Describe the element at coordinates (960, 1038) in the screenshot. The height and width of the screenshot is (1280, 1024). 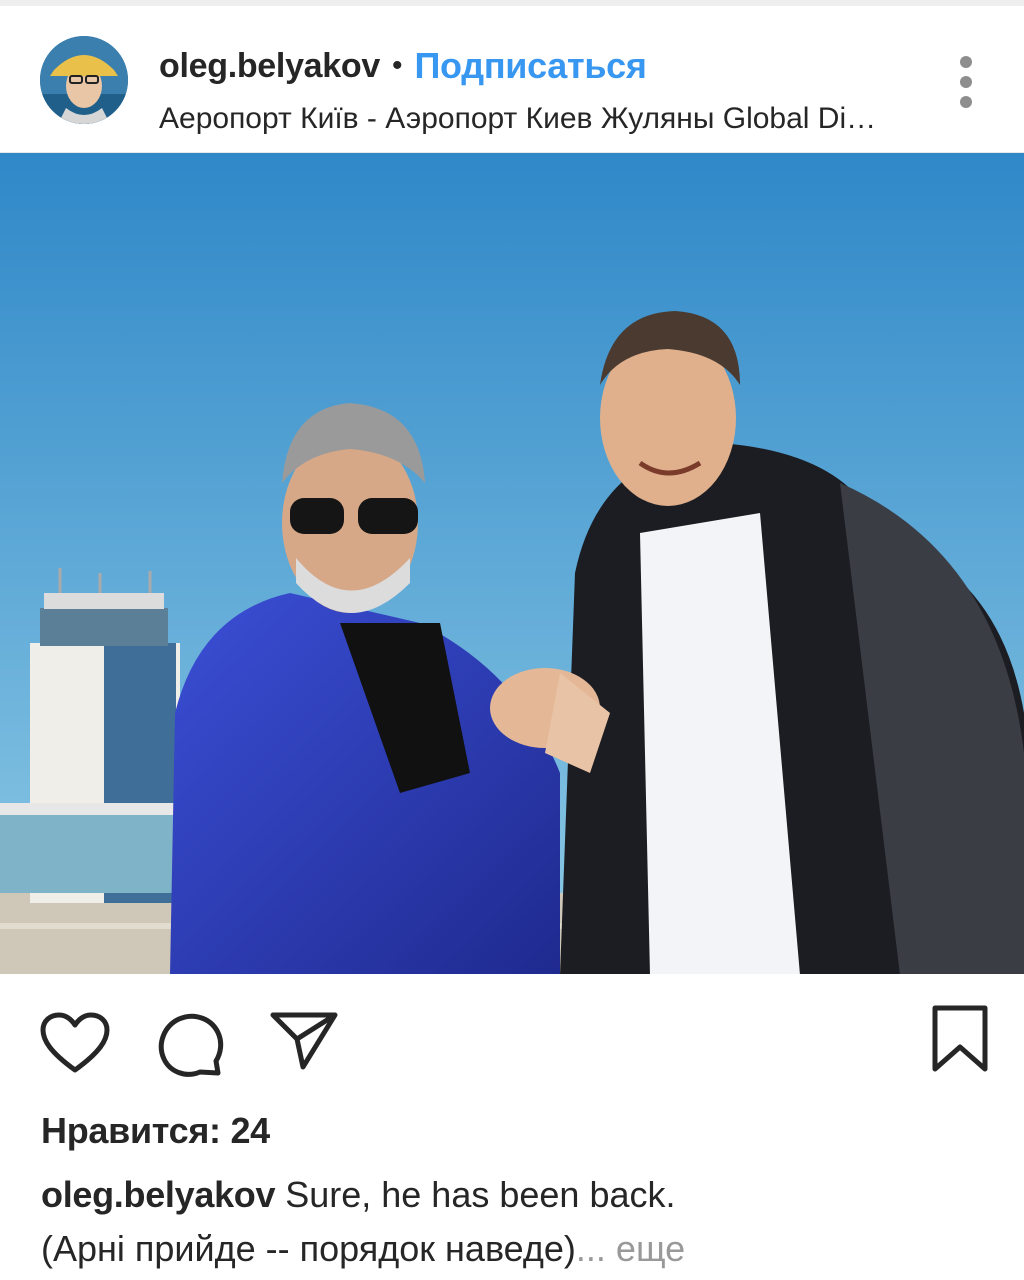
I see `bookmark-icon` at that location.